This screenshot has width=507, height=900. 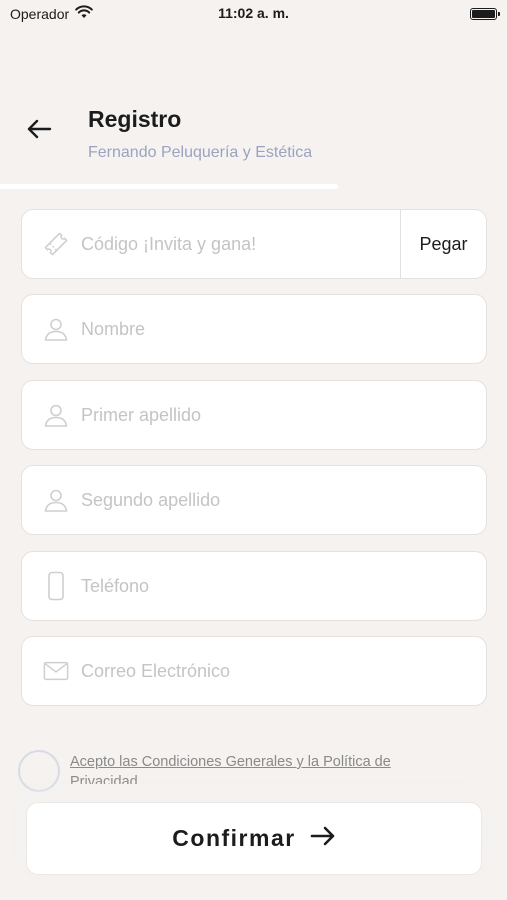 I want to click on confirm-label: Confirmar, so click(x=234, y=838).